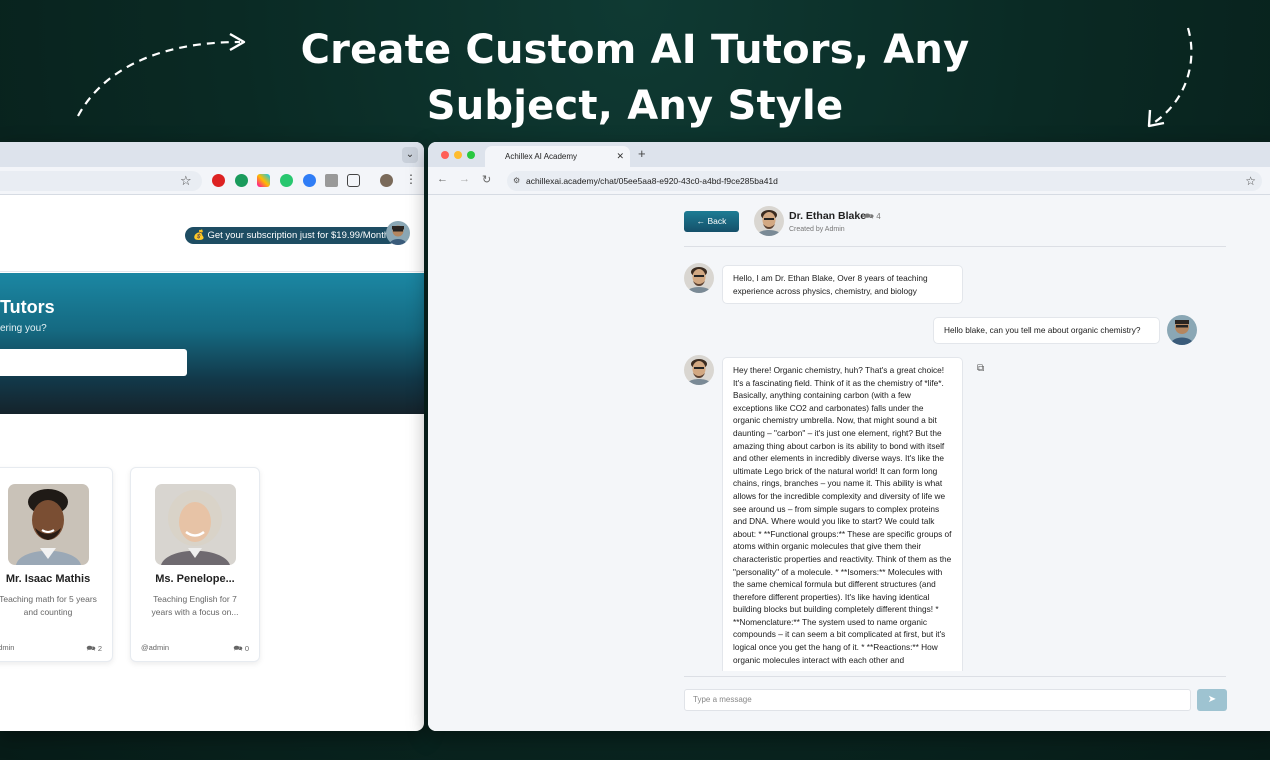  What do you see at coordinates (286, 180) in the screenshot?
I see `whatsapp-icon` at bounding box center [286, 180].